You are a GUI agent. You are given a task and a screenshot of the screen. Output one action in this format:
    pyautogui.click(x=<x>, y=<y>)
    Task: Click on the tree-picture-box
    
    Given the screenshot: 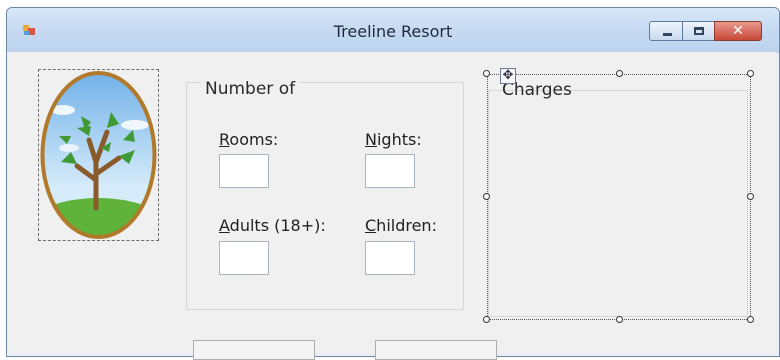 What is the action you would take?
    pyautogui.click(x=98, y=155)
    